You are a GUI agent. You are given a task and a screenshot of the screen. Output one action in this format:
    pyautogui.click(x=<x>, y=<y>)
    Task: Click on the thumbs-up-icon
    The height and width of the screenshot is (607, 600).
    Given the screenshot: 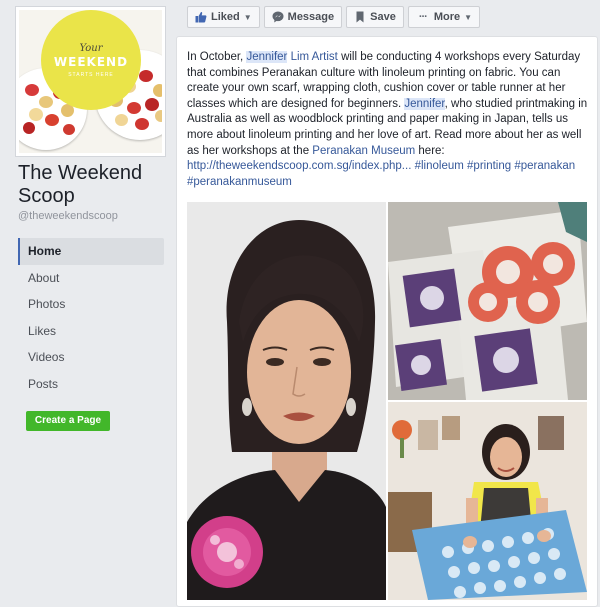 What is the action you would take?
    pyautogui.click(x=201, y=17)
    